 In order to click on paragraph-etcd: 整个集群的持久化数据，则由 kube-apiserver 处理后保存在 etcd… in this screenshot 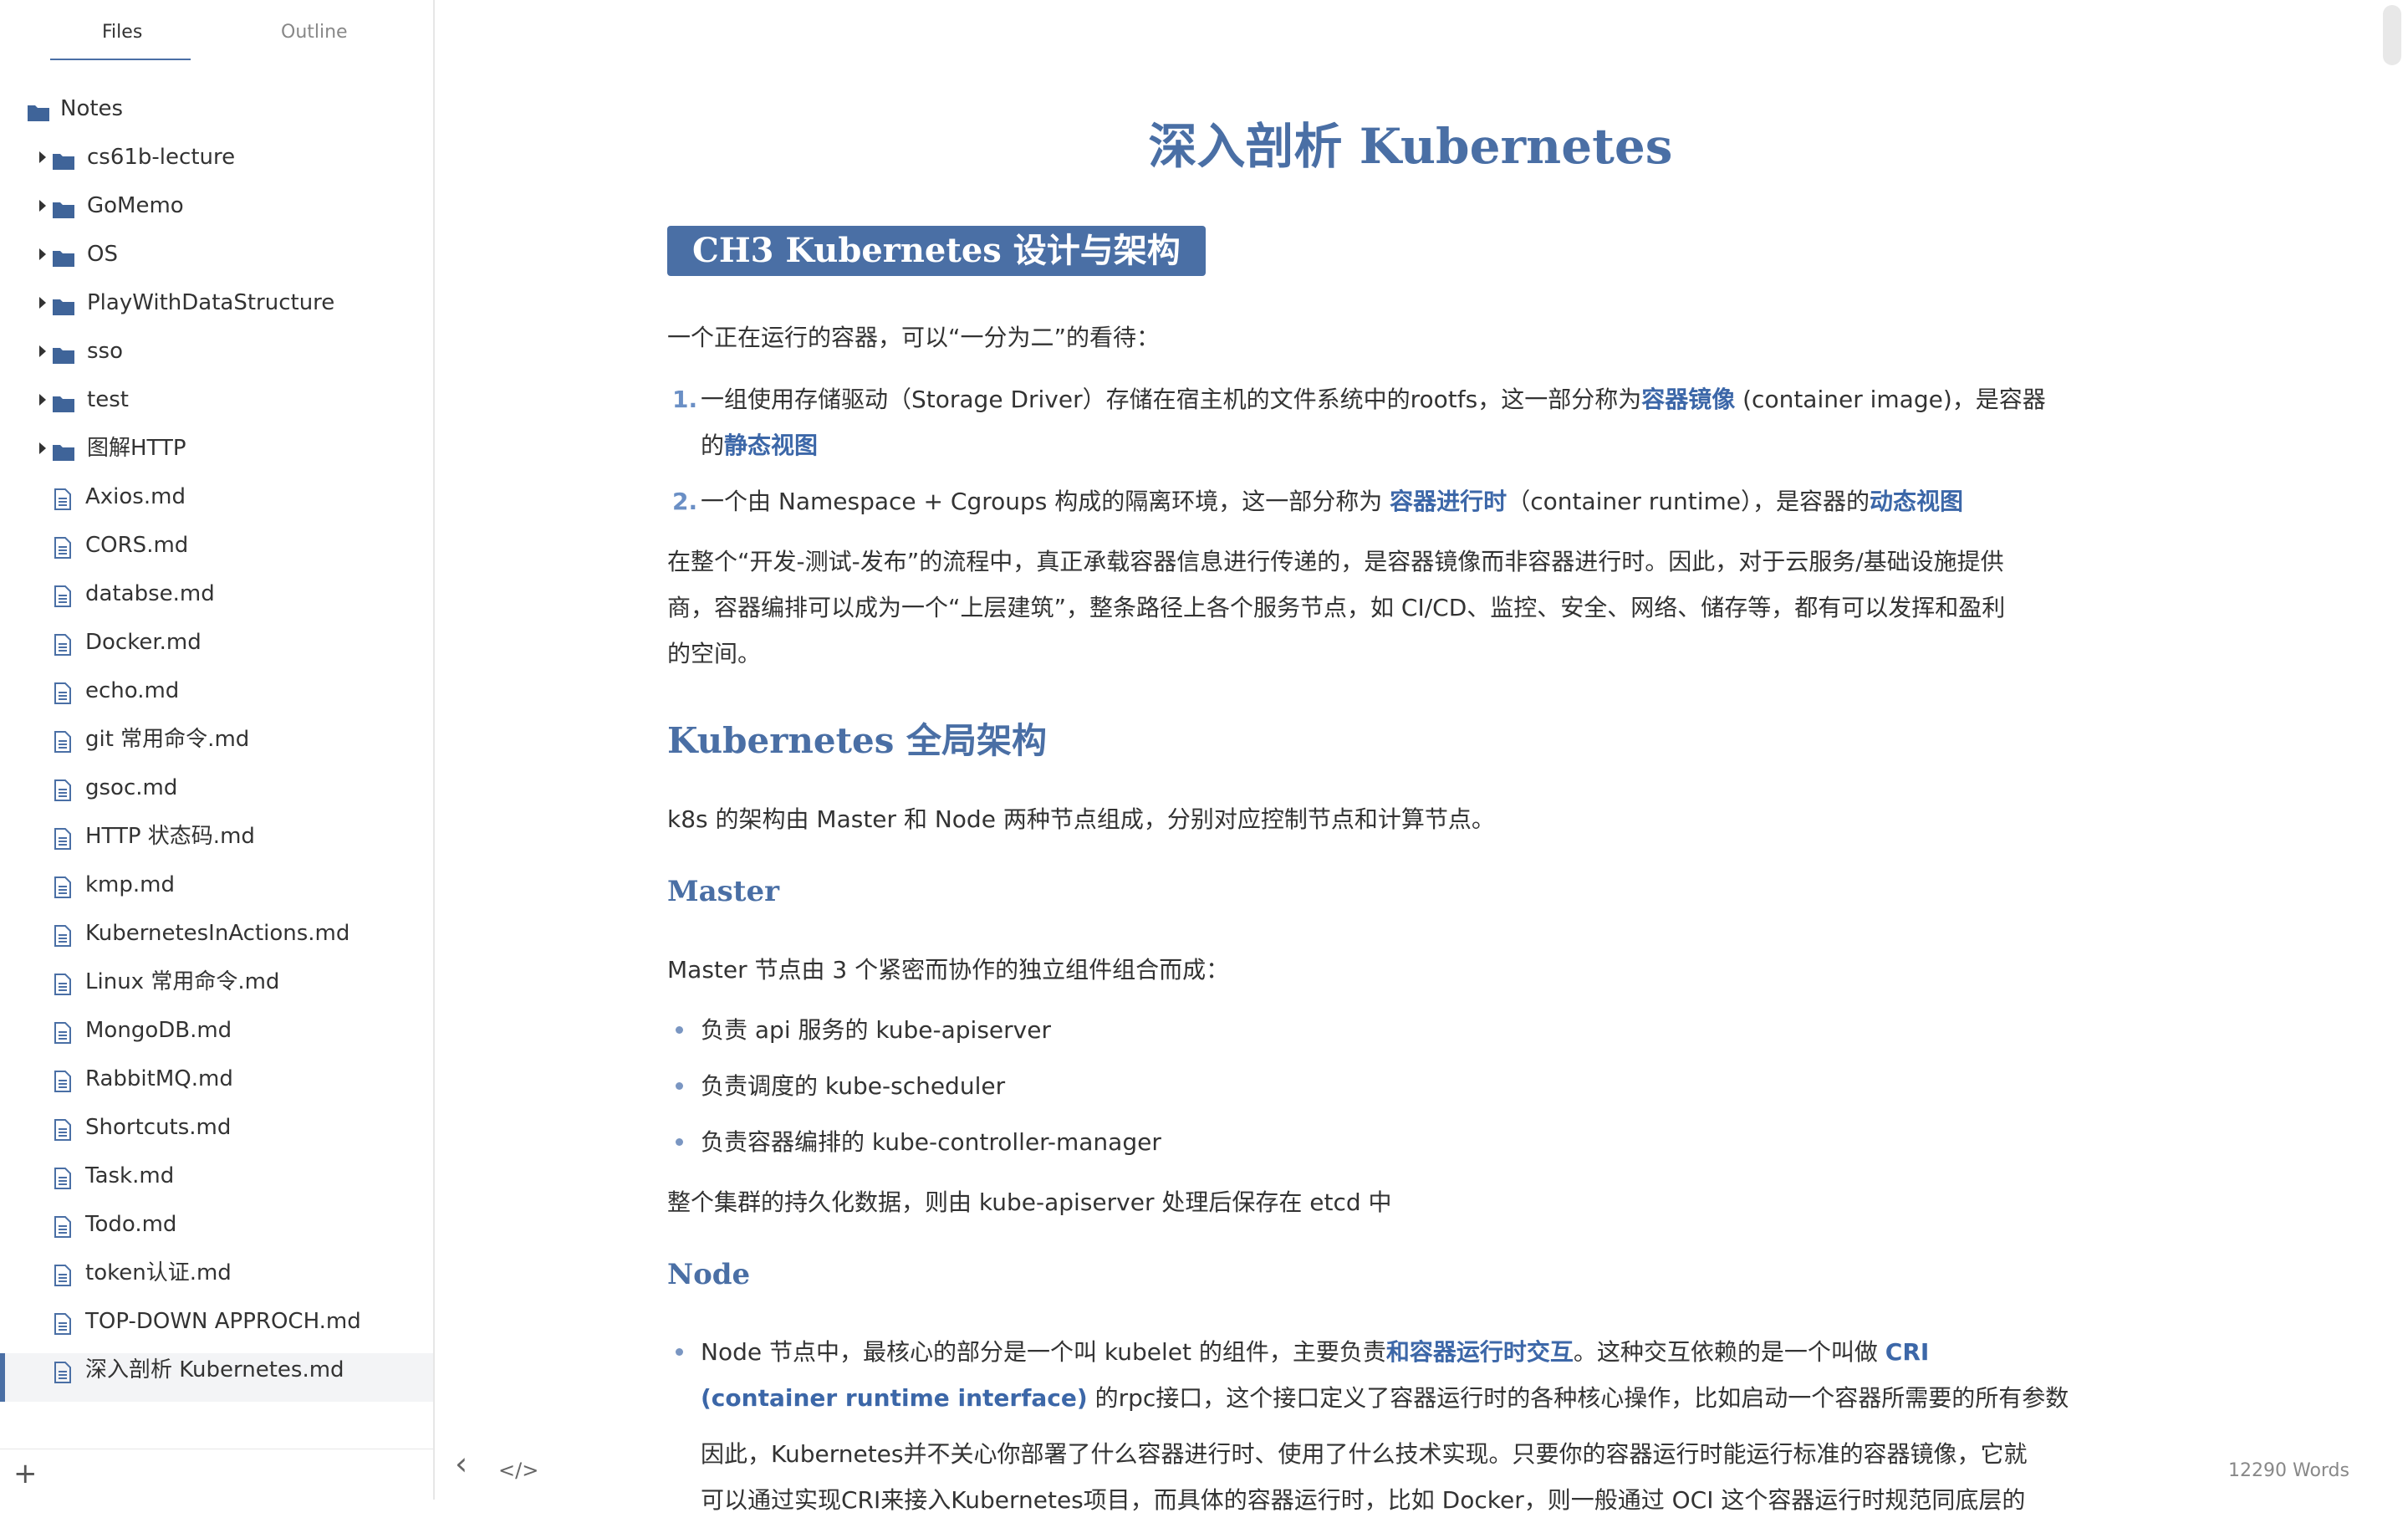, I will do `click(1030, 1202)`.